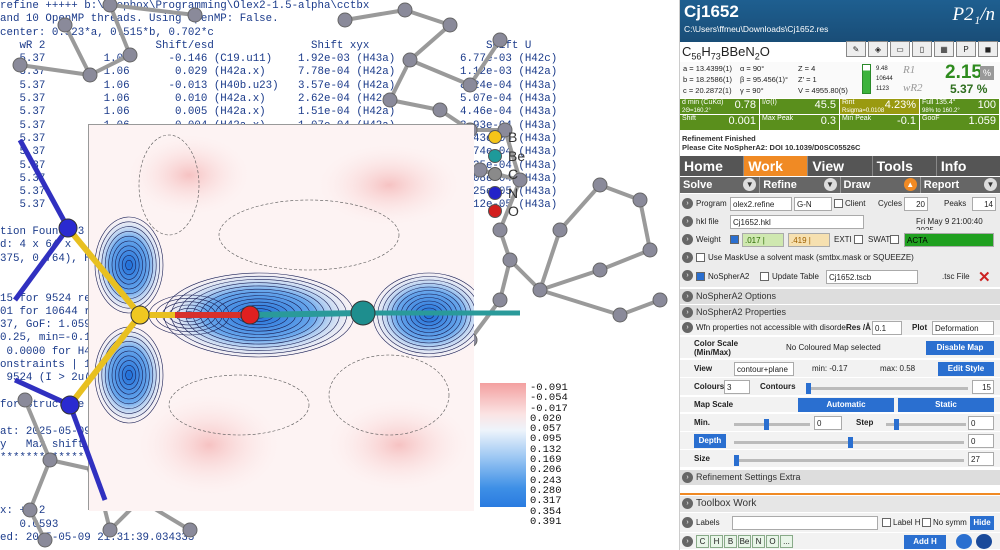 The height and width of the screenshot is (550, 1000). What do you see at coordinates (984, 204) in the screenshot?
I see `peaks-input: 14` at bounding box center [984, 204].